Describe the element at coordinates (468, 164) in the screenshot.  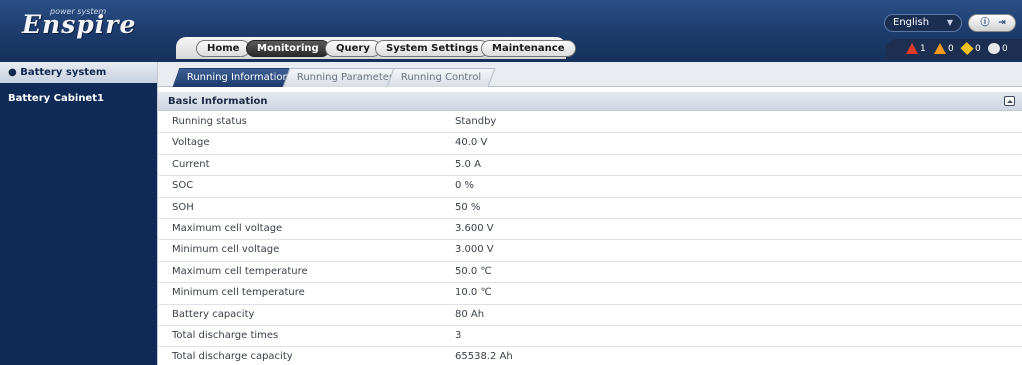
I see `row-value: 5.0 A` at that location.